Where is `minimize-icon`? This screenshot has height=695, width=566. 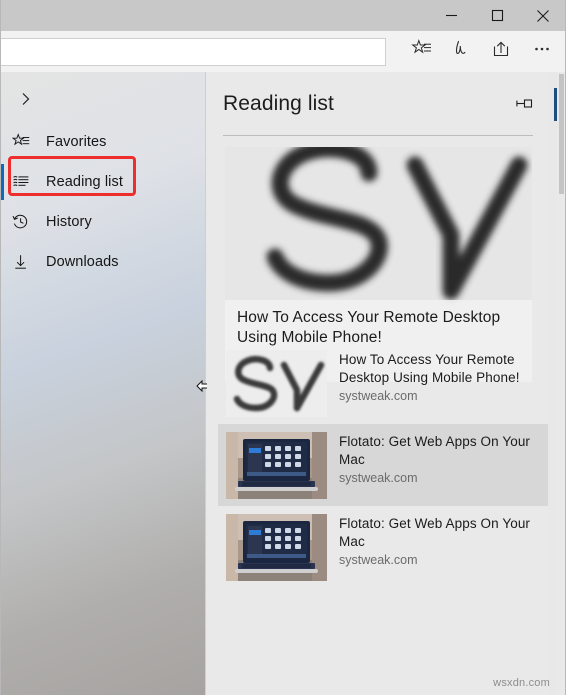 minimize-icon is located at coordinates (451, 15).